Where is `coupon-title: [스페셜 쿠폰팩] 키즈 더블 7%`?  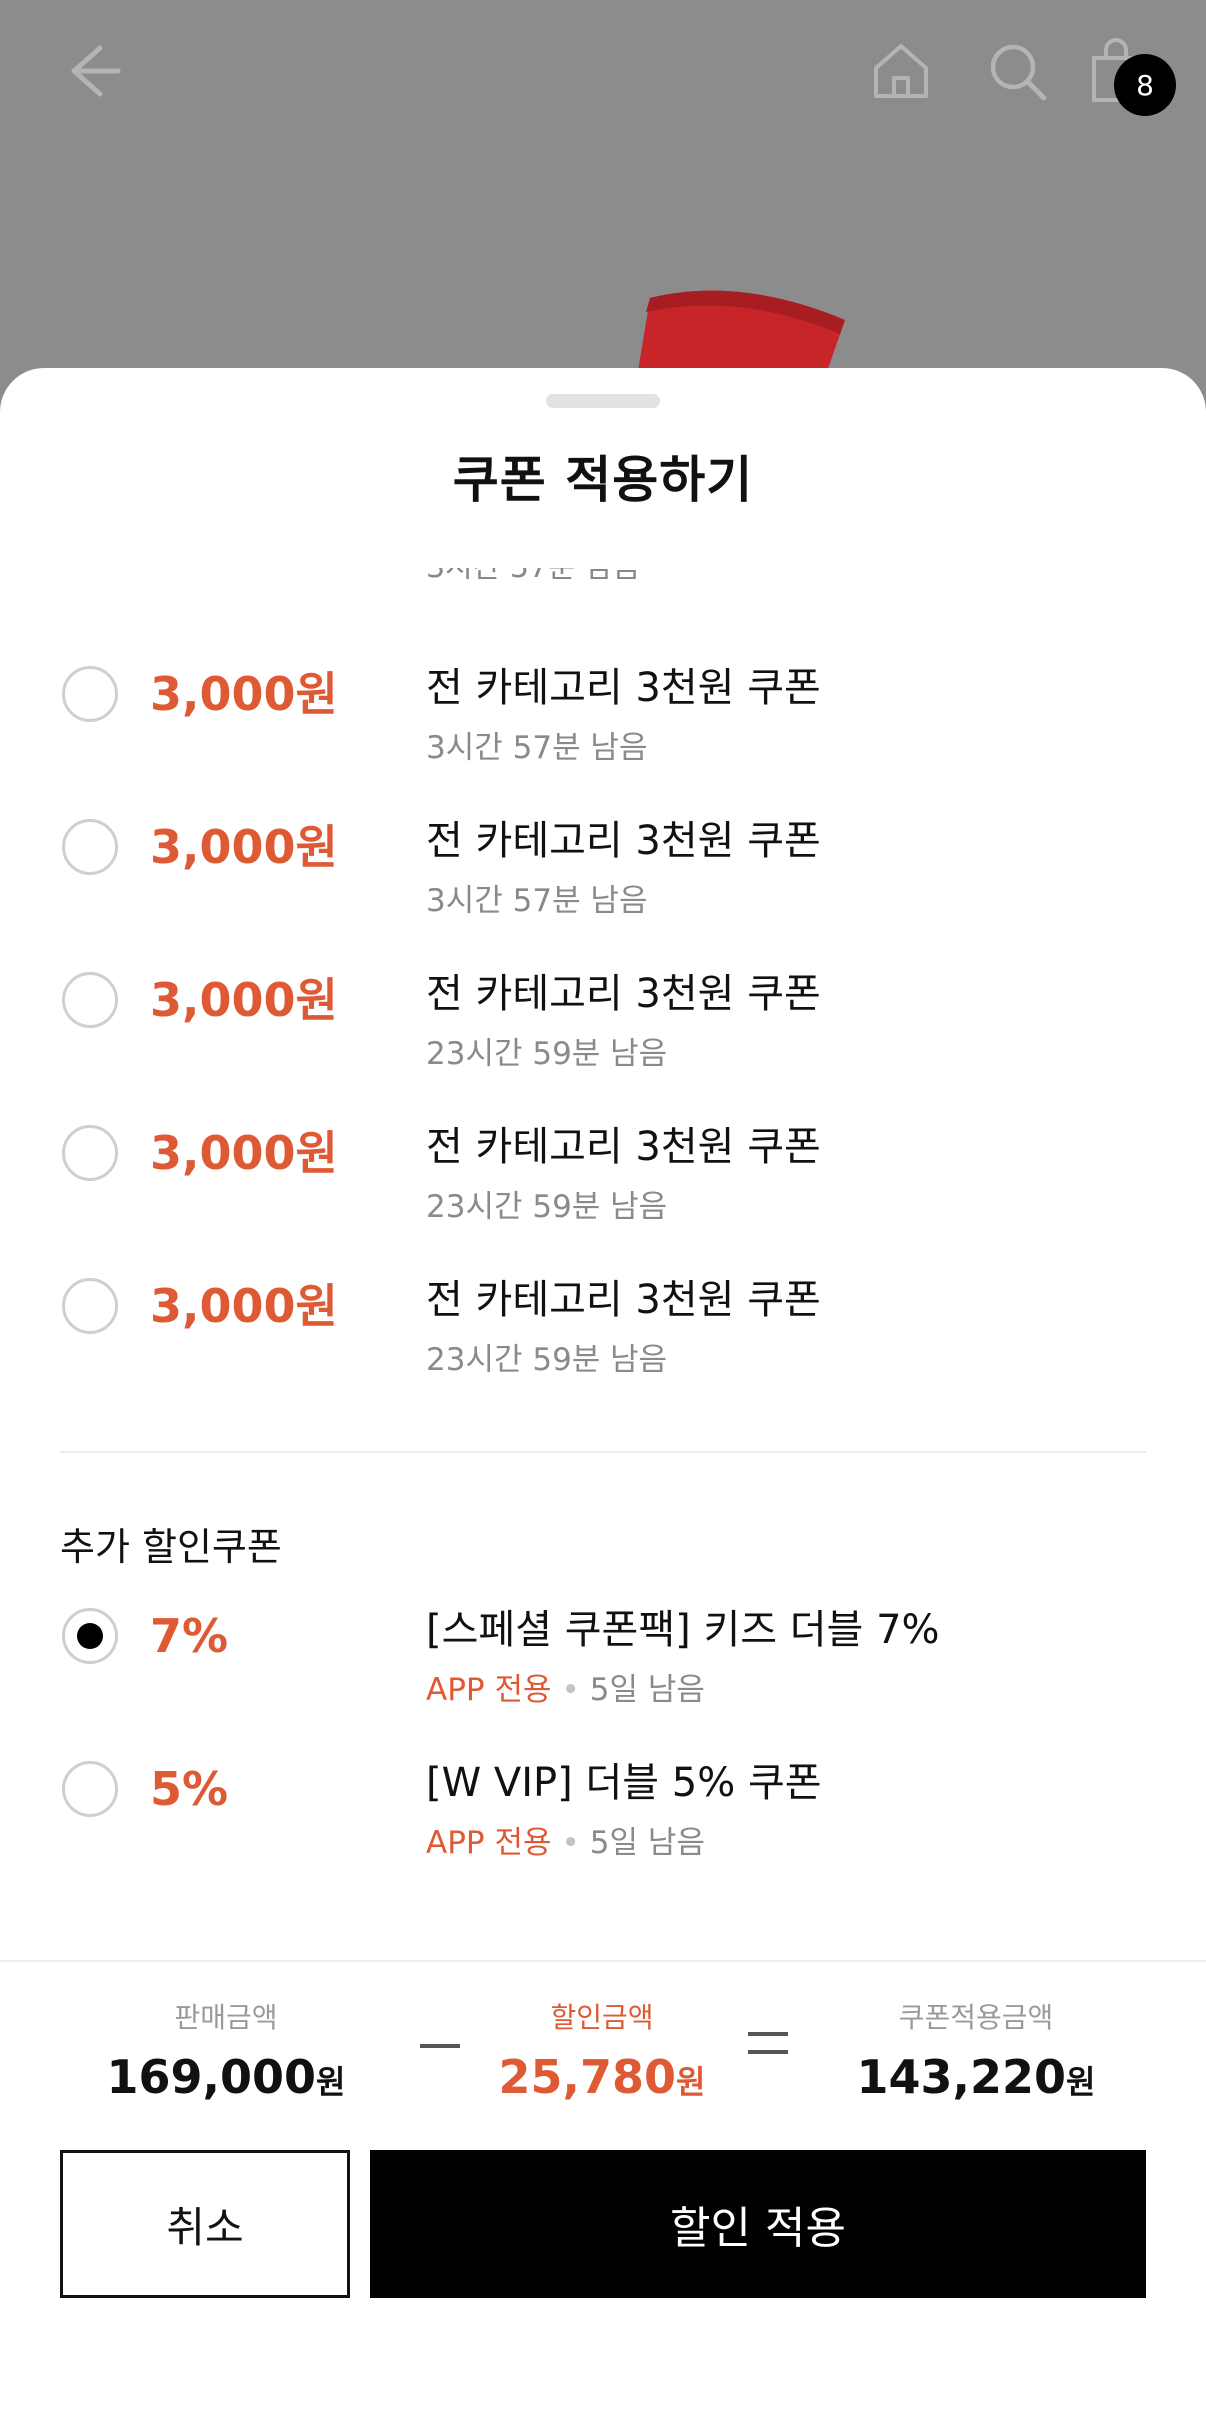
coupon-title: [스페셜 쿠폰팩] 키즈 더블 7% is located at coordinates (683, 1630).